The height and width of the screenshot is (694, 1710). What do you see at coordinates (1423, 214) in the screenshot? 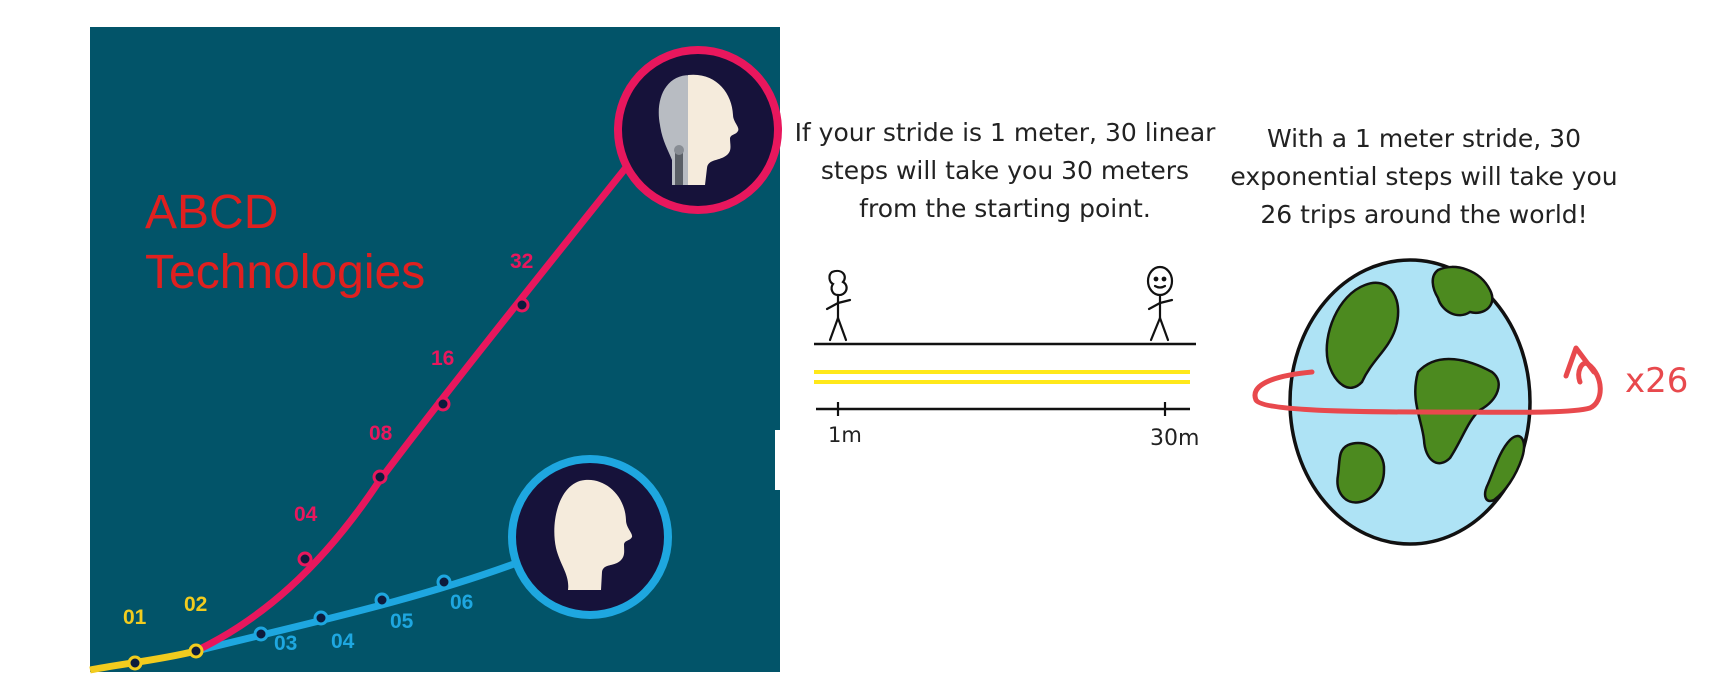
I see `exp-caption-line-3: 26 trips around the world!` at bounding box center [1423, 214].